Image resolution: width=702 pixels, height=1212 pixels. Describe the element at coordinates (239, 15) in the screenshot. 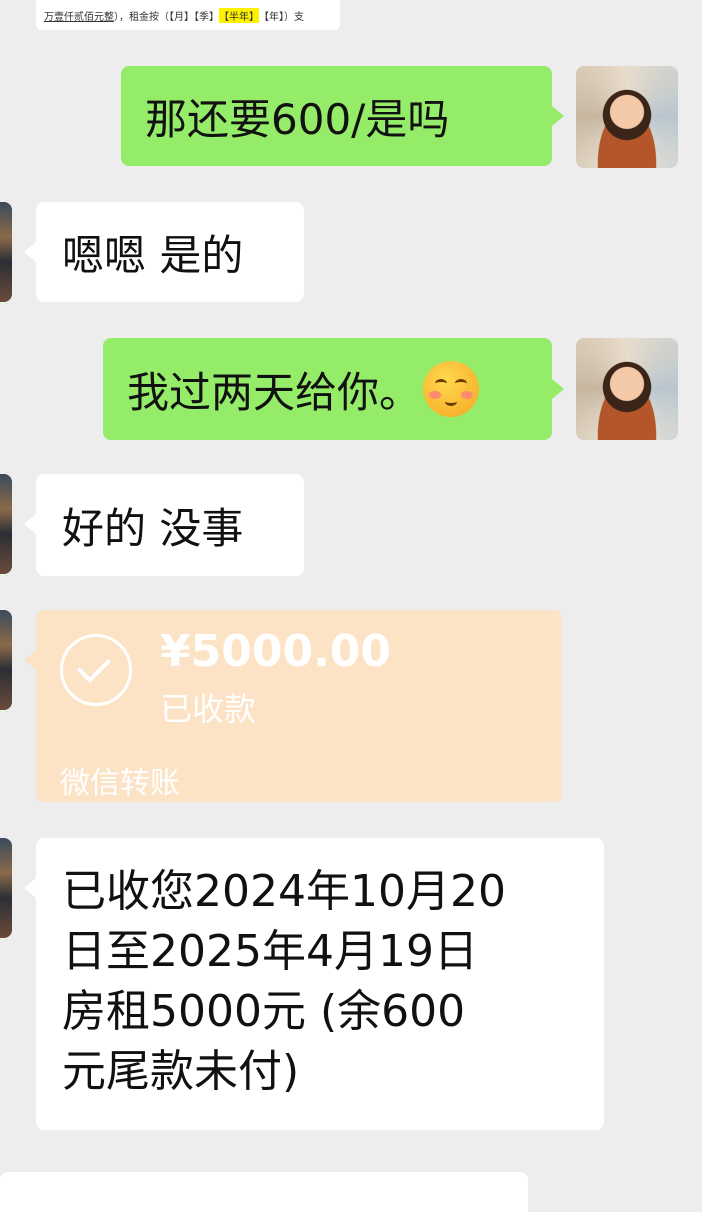

I see `doc-text-highlight: 【半年】` at that location.